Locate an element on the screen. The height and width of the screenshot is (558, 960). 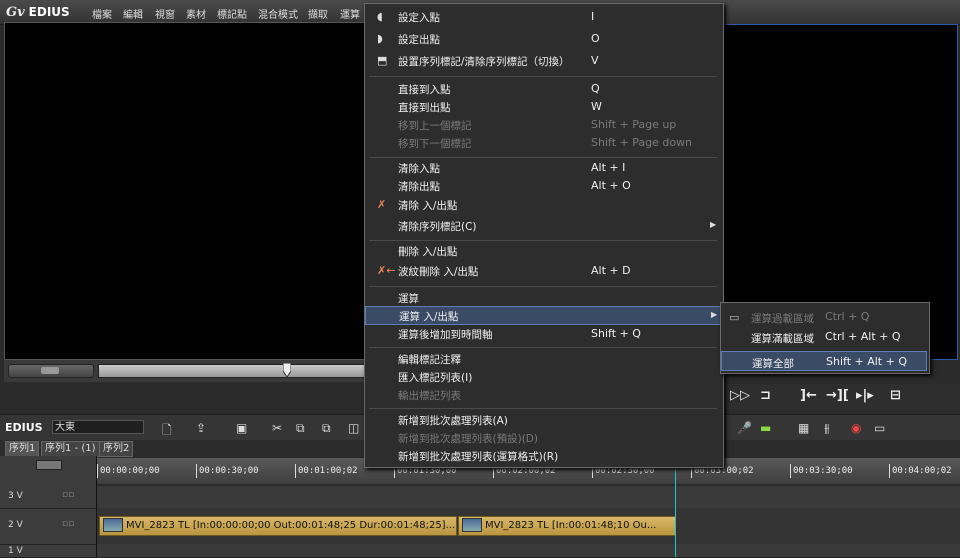
grid-icon: ▦ is located at coordinates (803, 428).